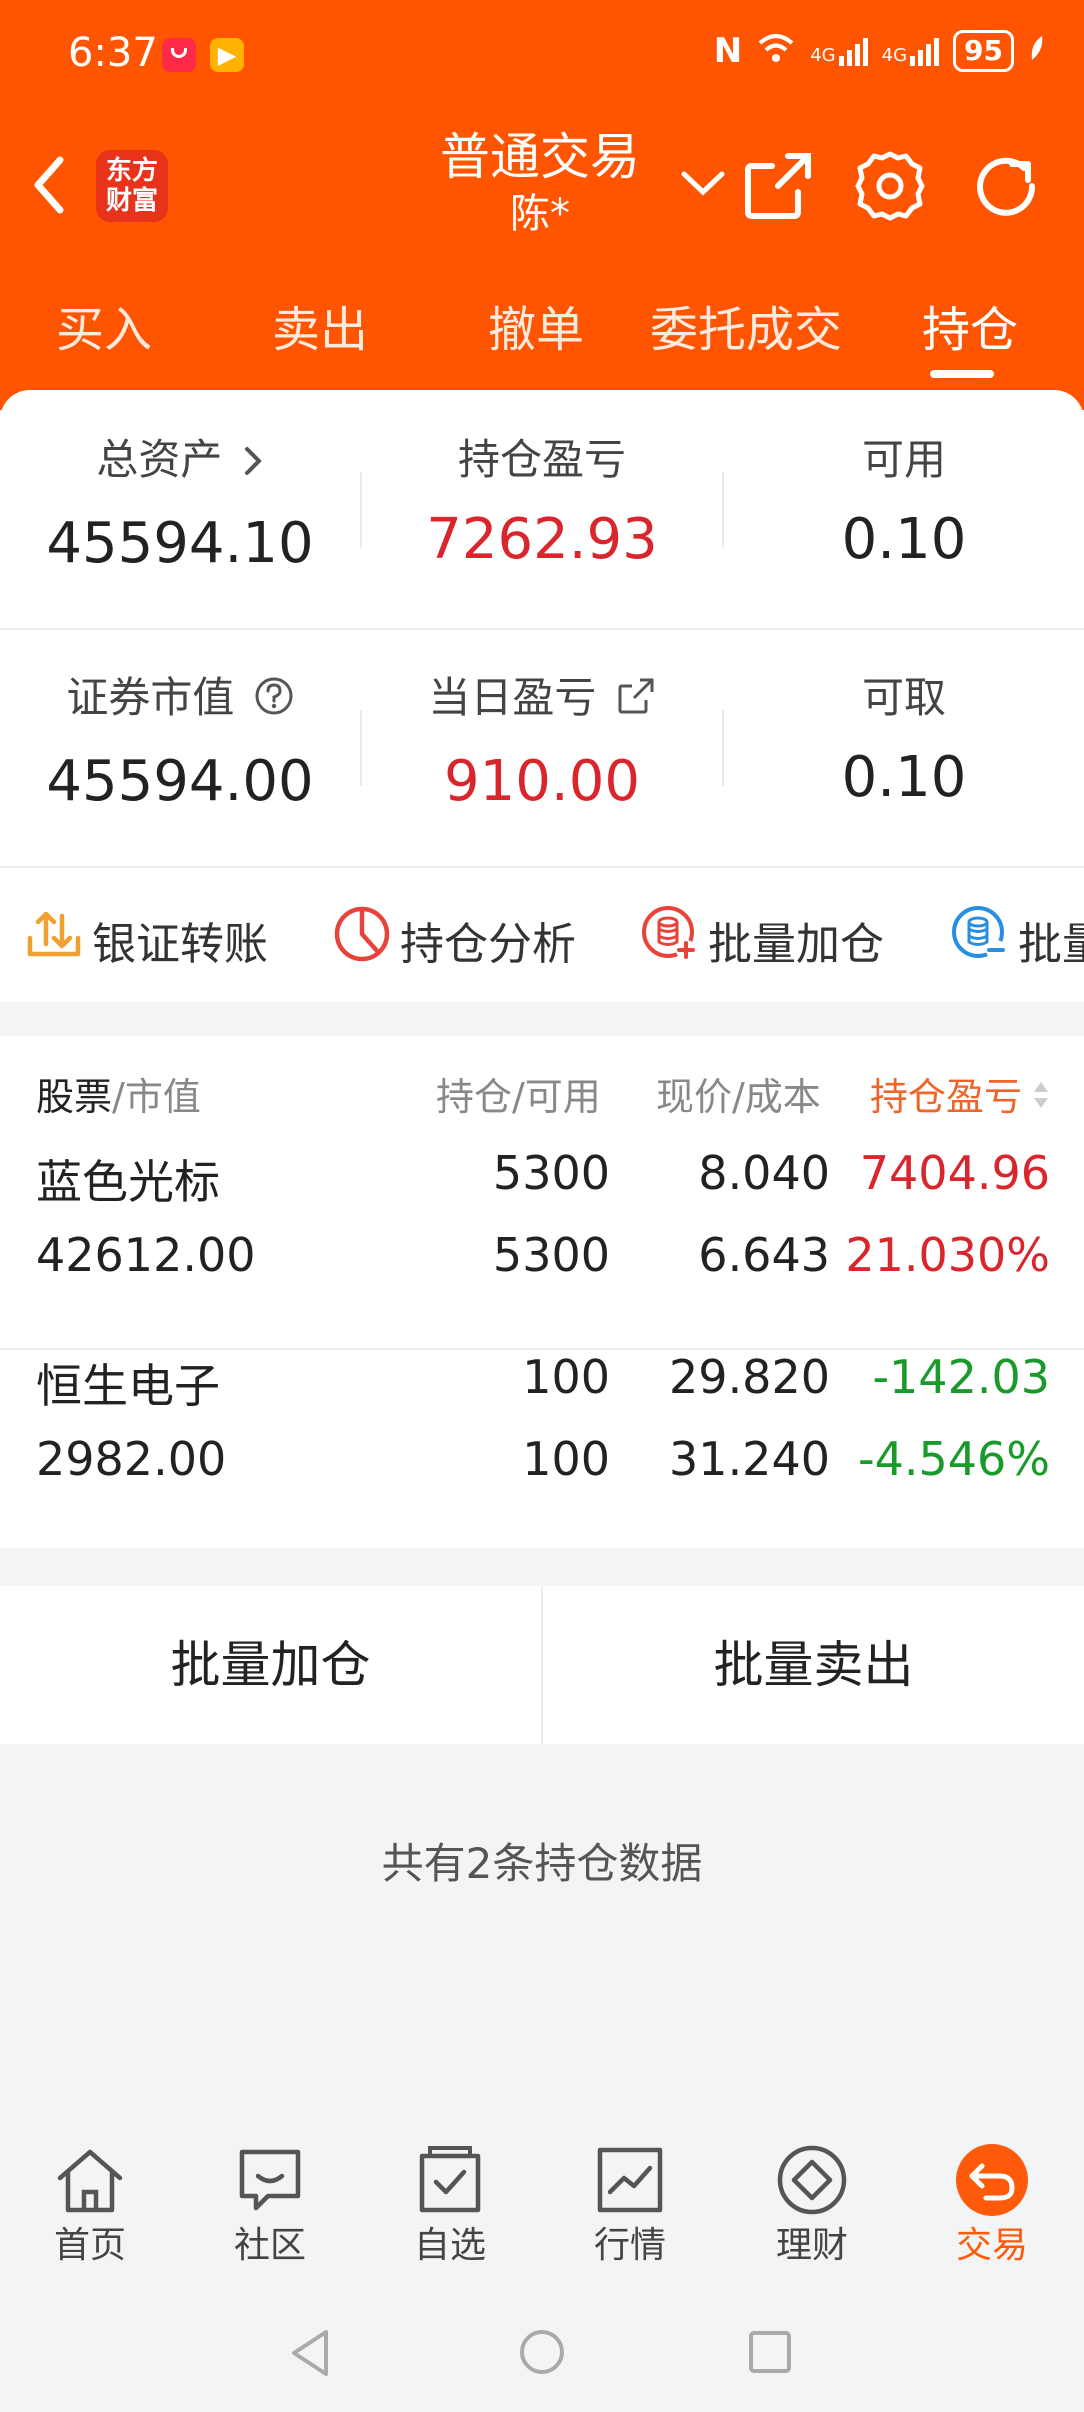  I want to click on nav-watchlist: 自选, so click(450, 2205).